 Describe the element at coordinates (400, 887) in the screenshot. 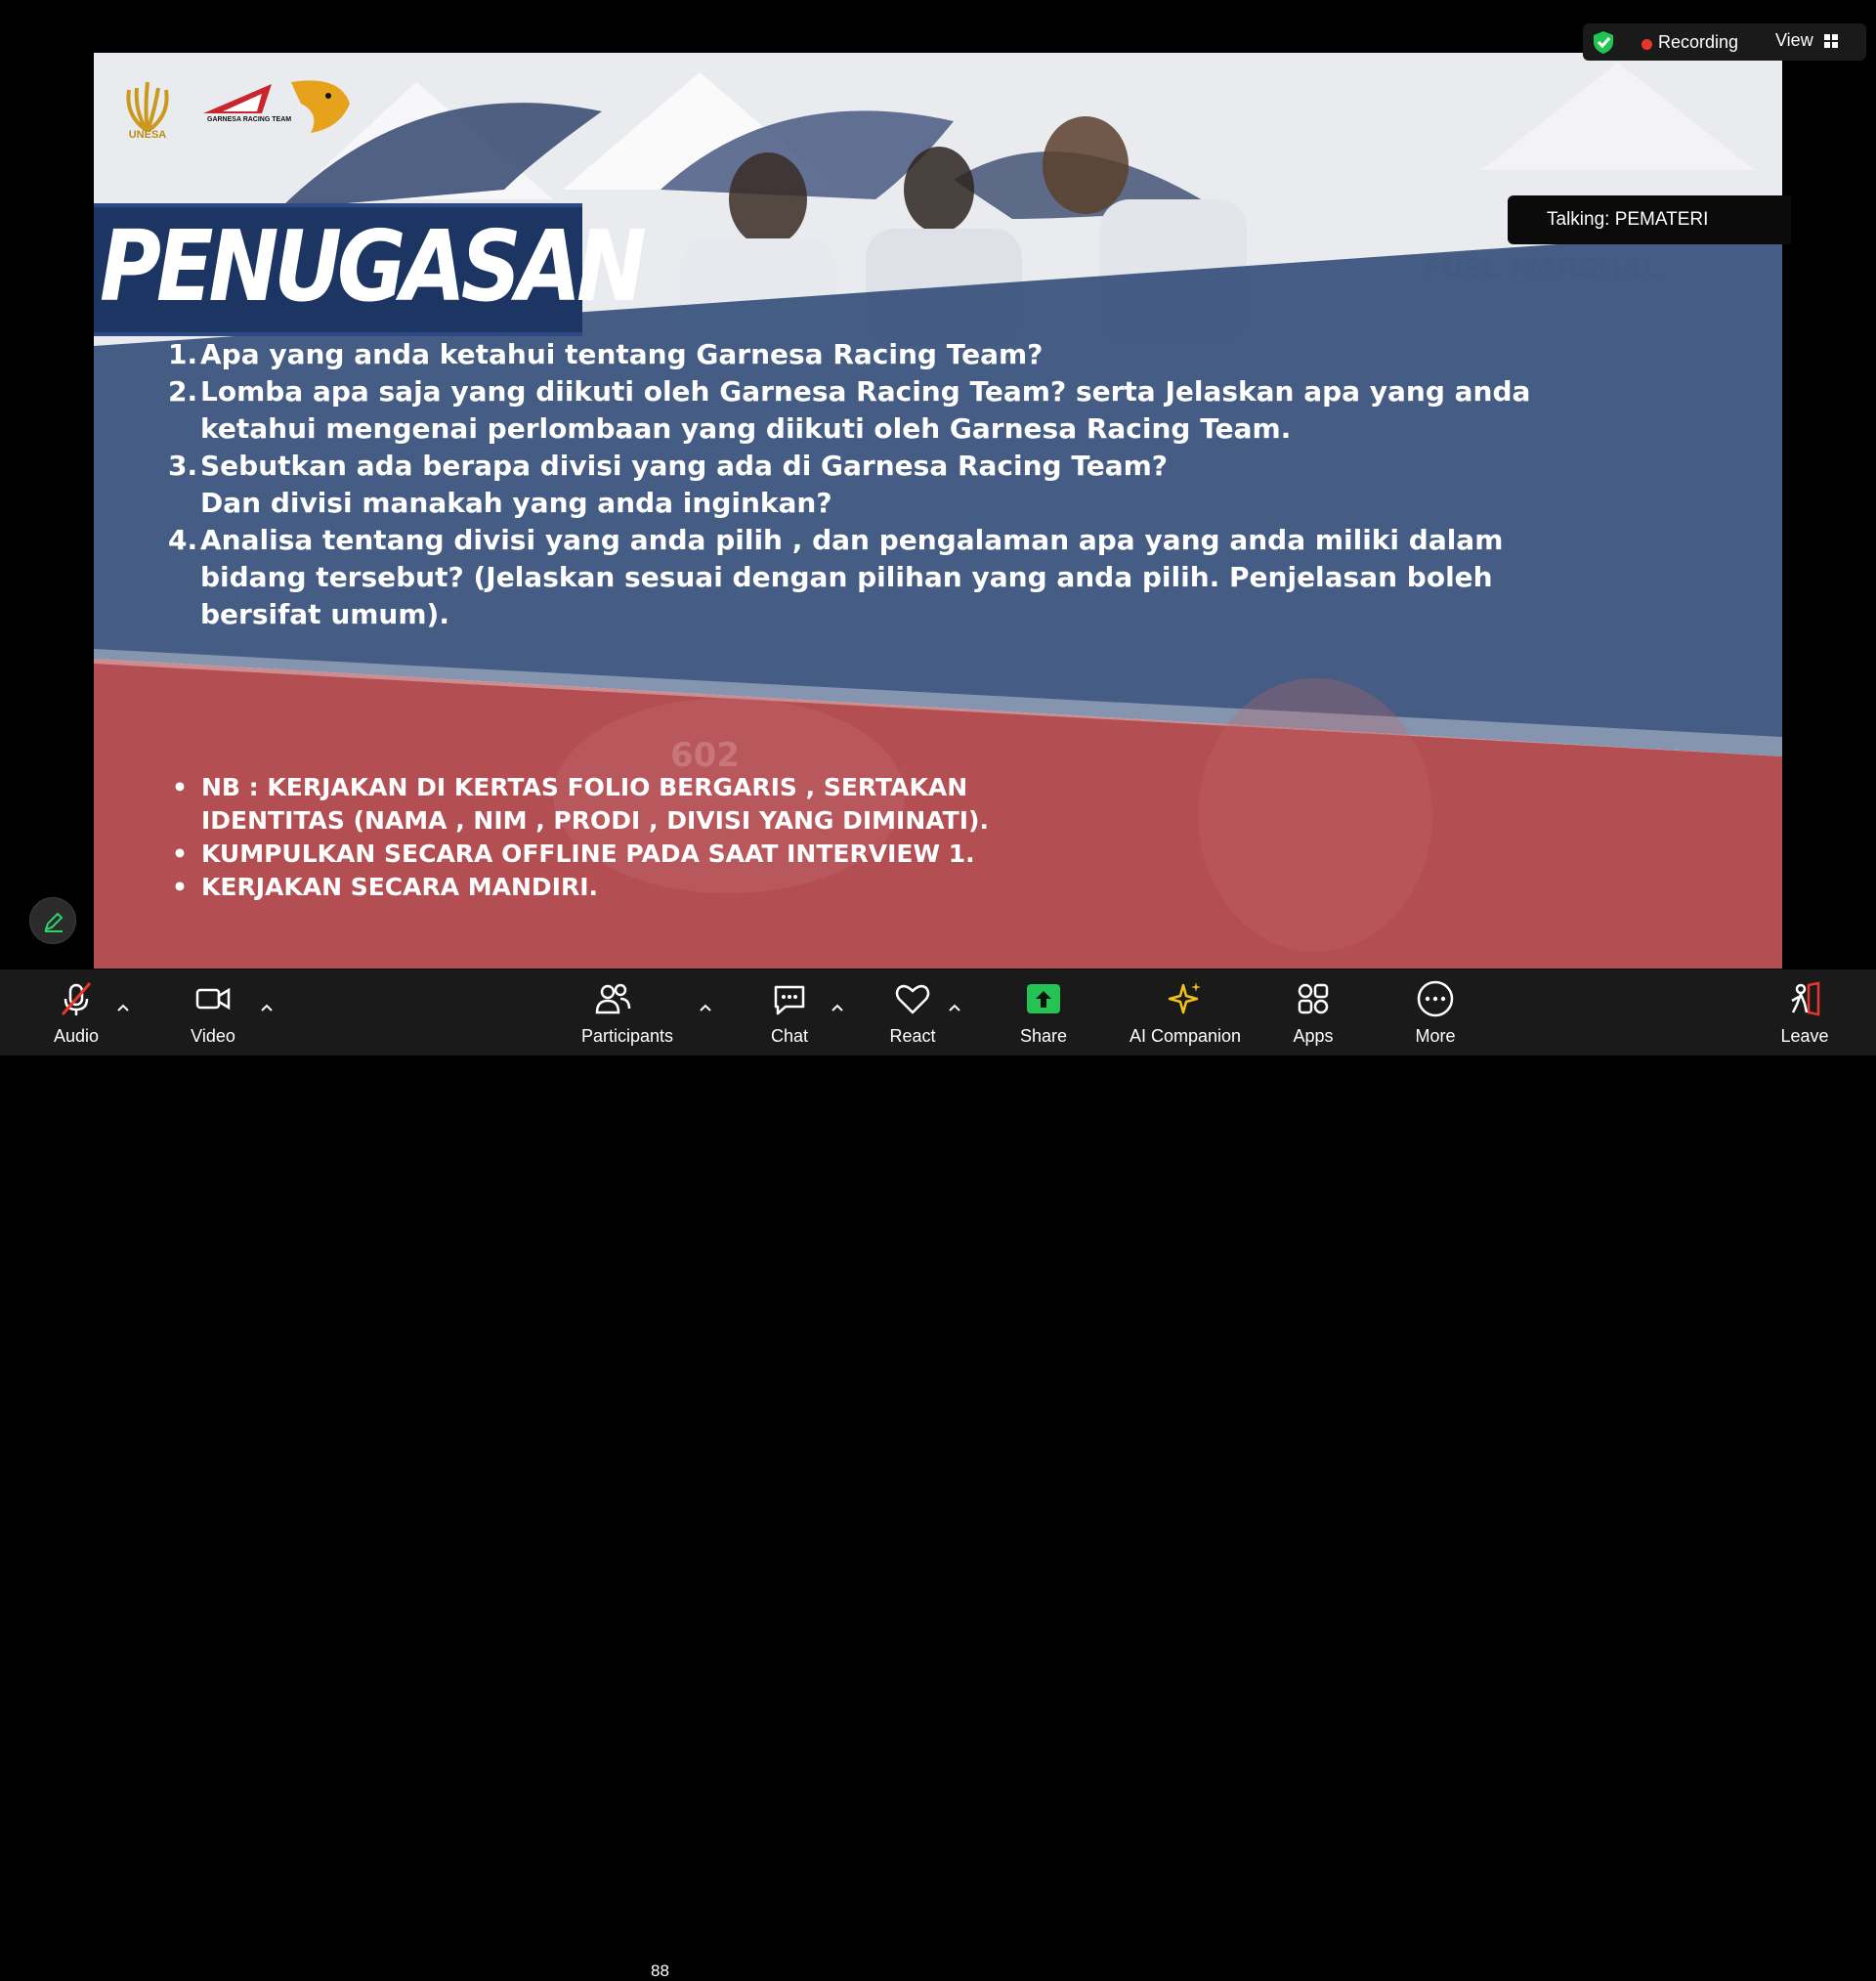

I see `note-text: KERJAKAN SECARA MANDIRI.` at that location.